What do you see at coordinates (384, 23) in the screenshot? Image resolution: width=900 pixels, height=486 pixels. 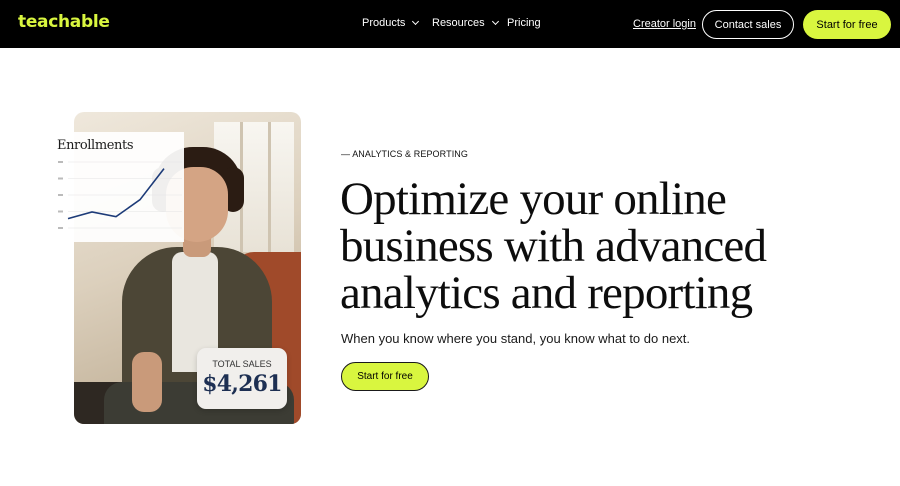 I see `nav-products-label: Products` at bounding box center [384, 23].